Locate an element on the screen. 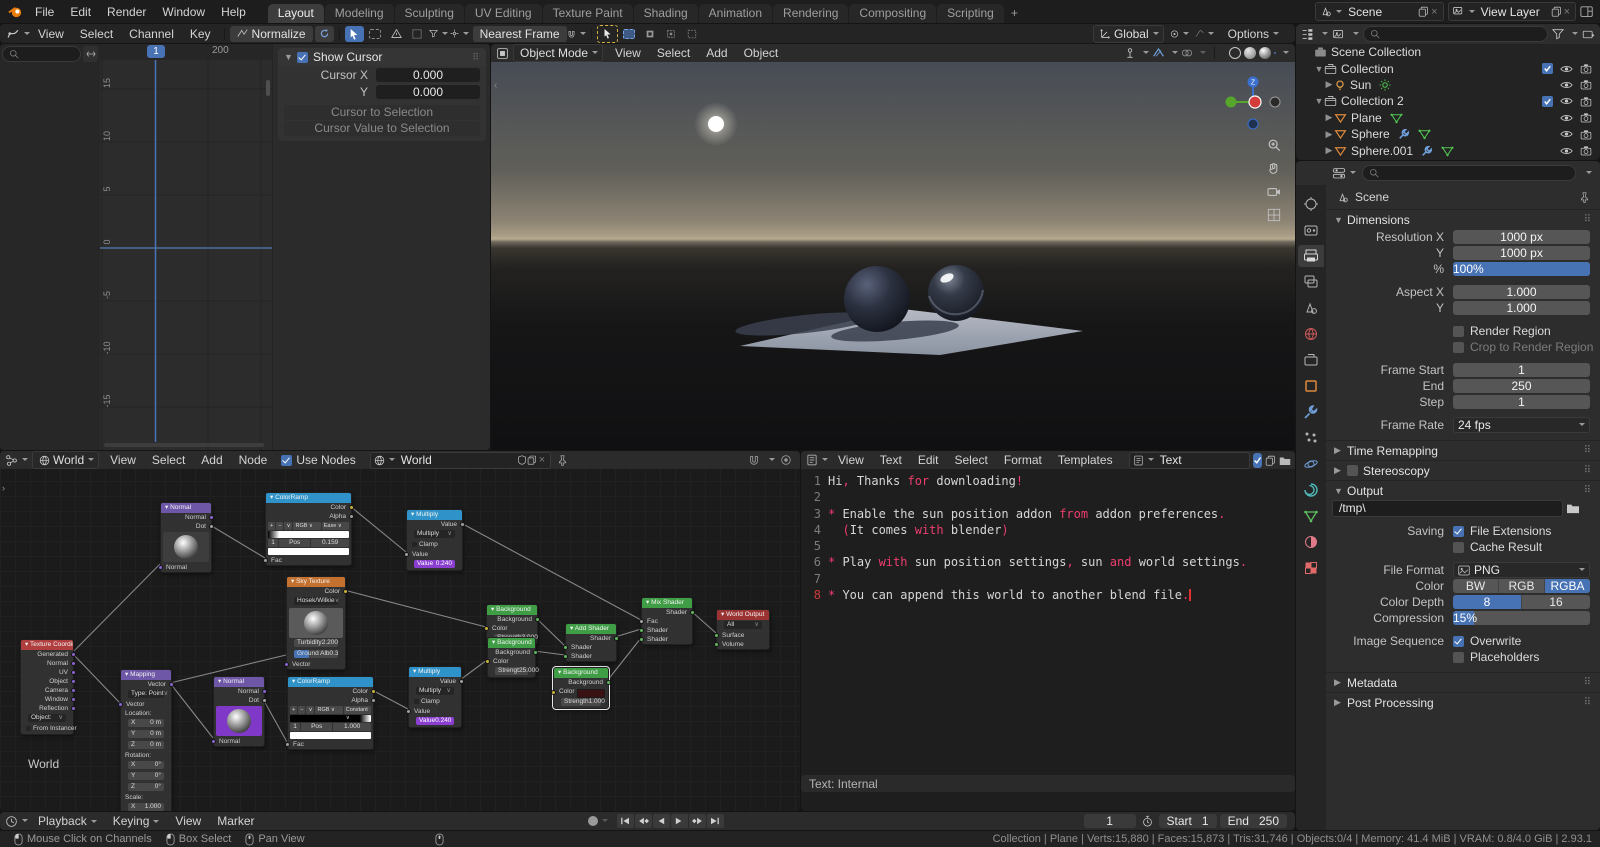  node-header: ▾ Texture Coordinate is located at coordinates (47, 645).